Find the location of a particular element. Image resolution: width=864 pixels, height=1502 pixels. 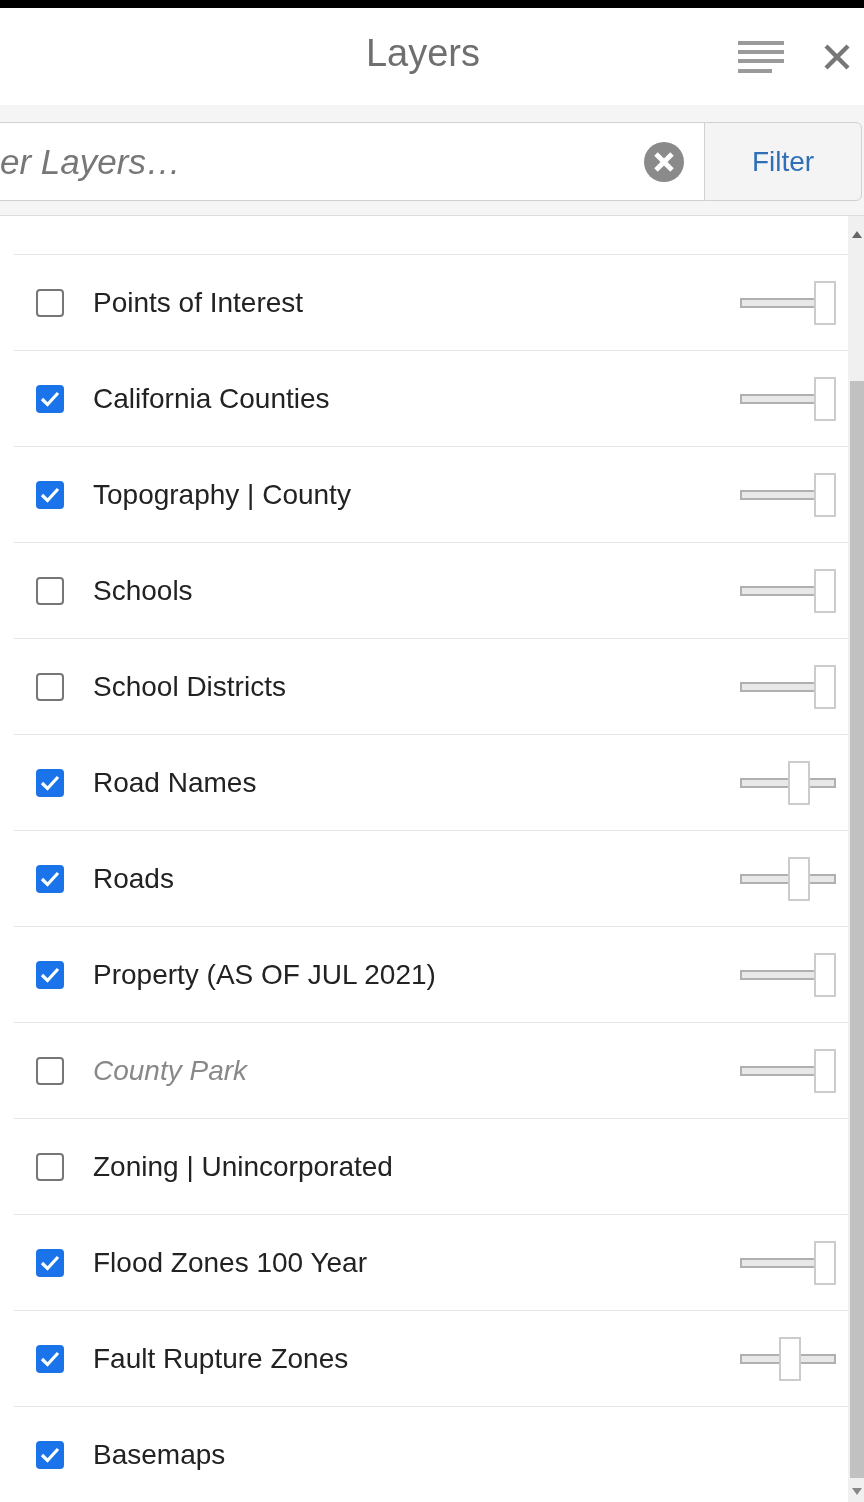

layer-name: Topography | County is located at coordinates (222, 494).